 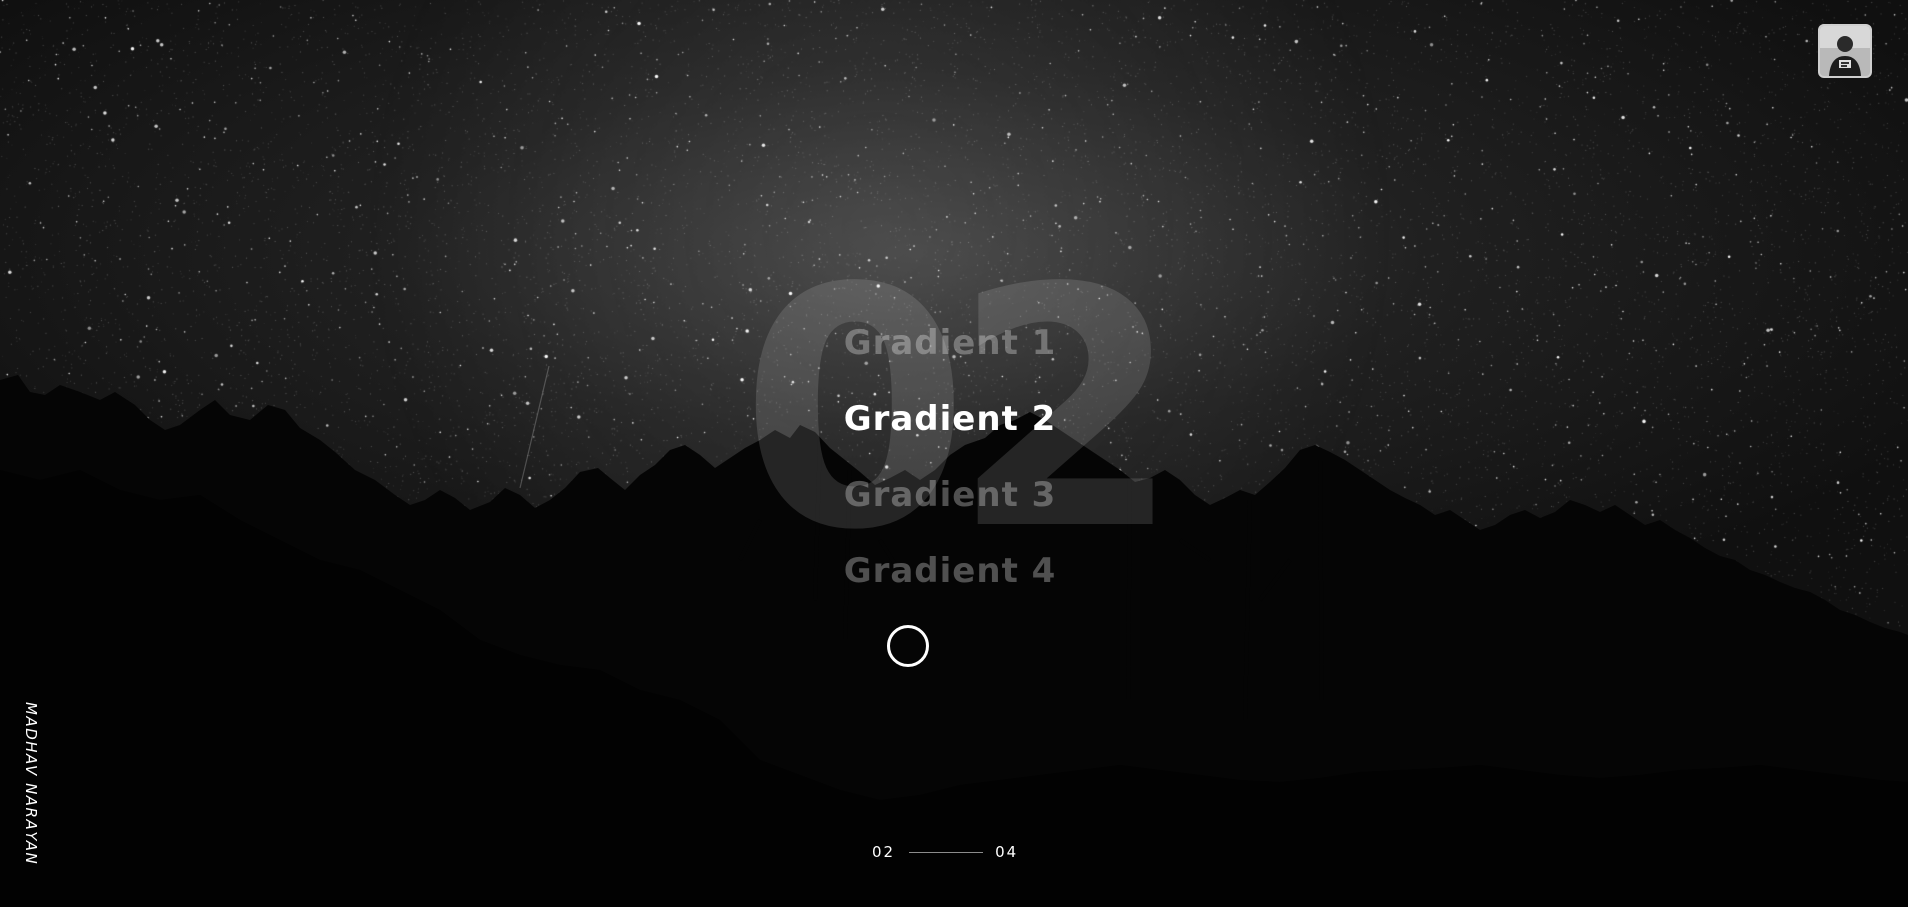 I want to click on slide-pager: 02 04, so click(x=945, y=852).